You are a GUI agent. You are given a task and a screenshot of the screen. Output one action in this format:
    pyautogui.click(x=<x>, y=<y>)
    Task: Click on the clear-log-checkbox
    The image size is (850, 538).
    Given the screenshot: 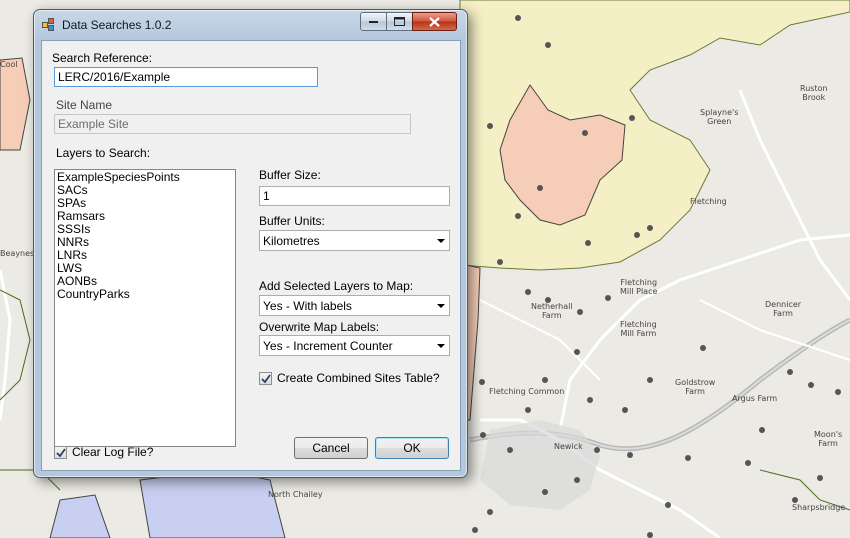 What is the action you would take?
    pyautogui.click(x=60, y=452)
    